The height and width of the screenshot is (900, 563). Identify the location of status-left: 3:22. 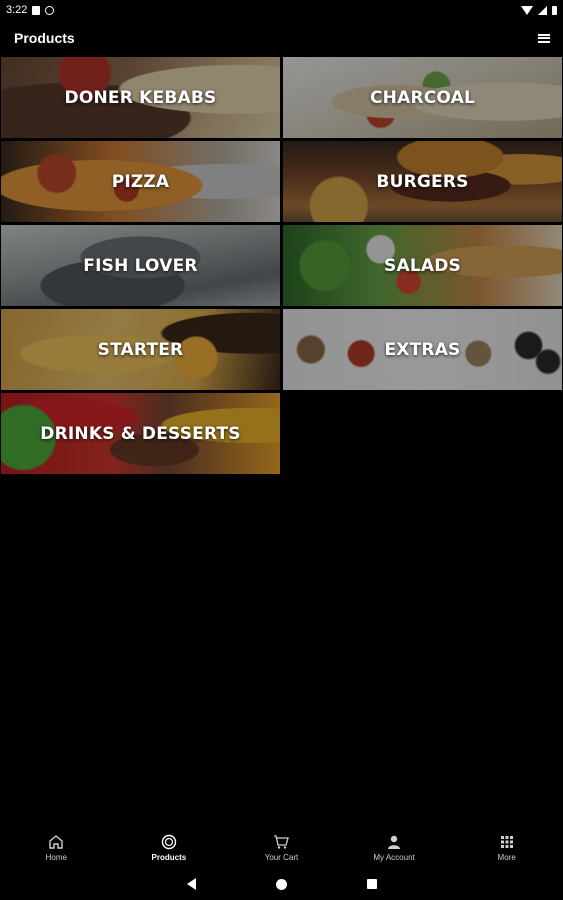
(30, 10).